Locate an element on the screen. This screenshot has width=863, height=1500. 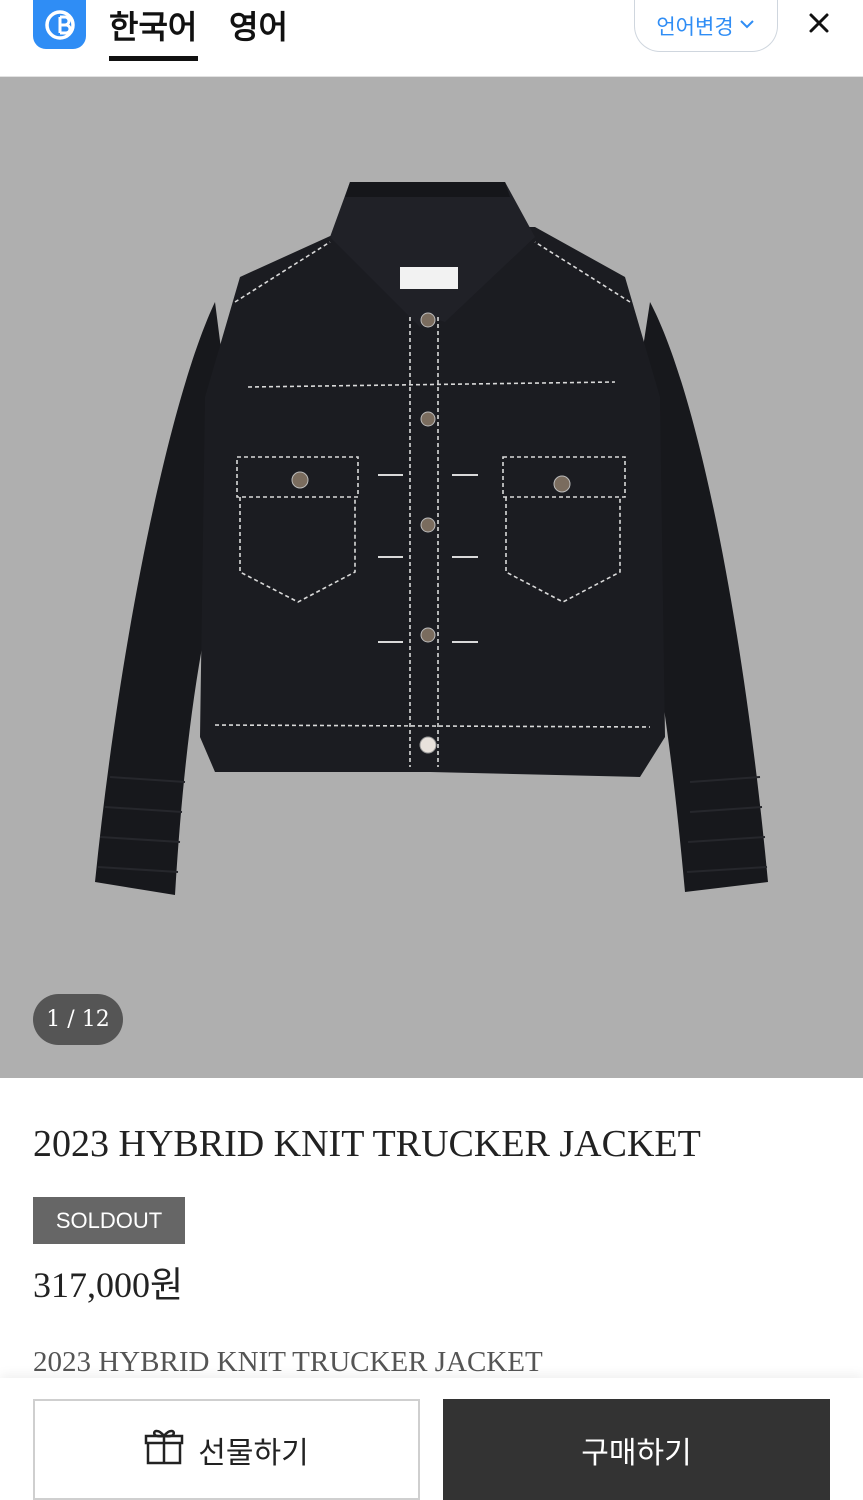
product-title: 2023 HYBRID KNIT TRUCKER JACKET is located at coordinates (367, 1144).